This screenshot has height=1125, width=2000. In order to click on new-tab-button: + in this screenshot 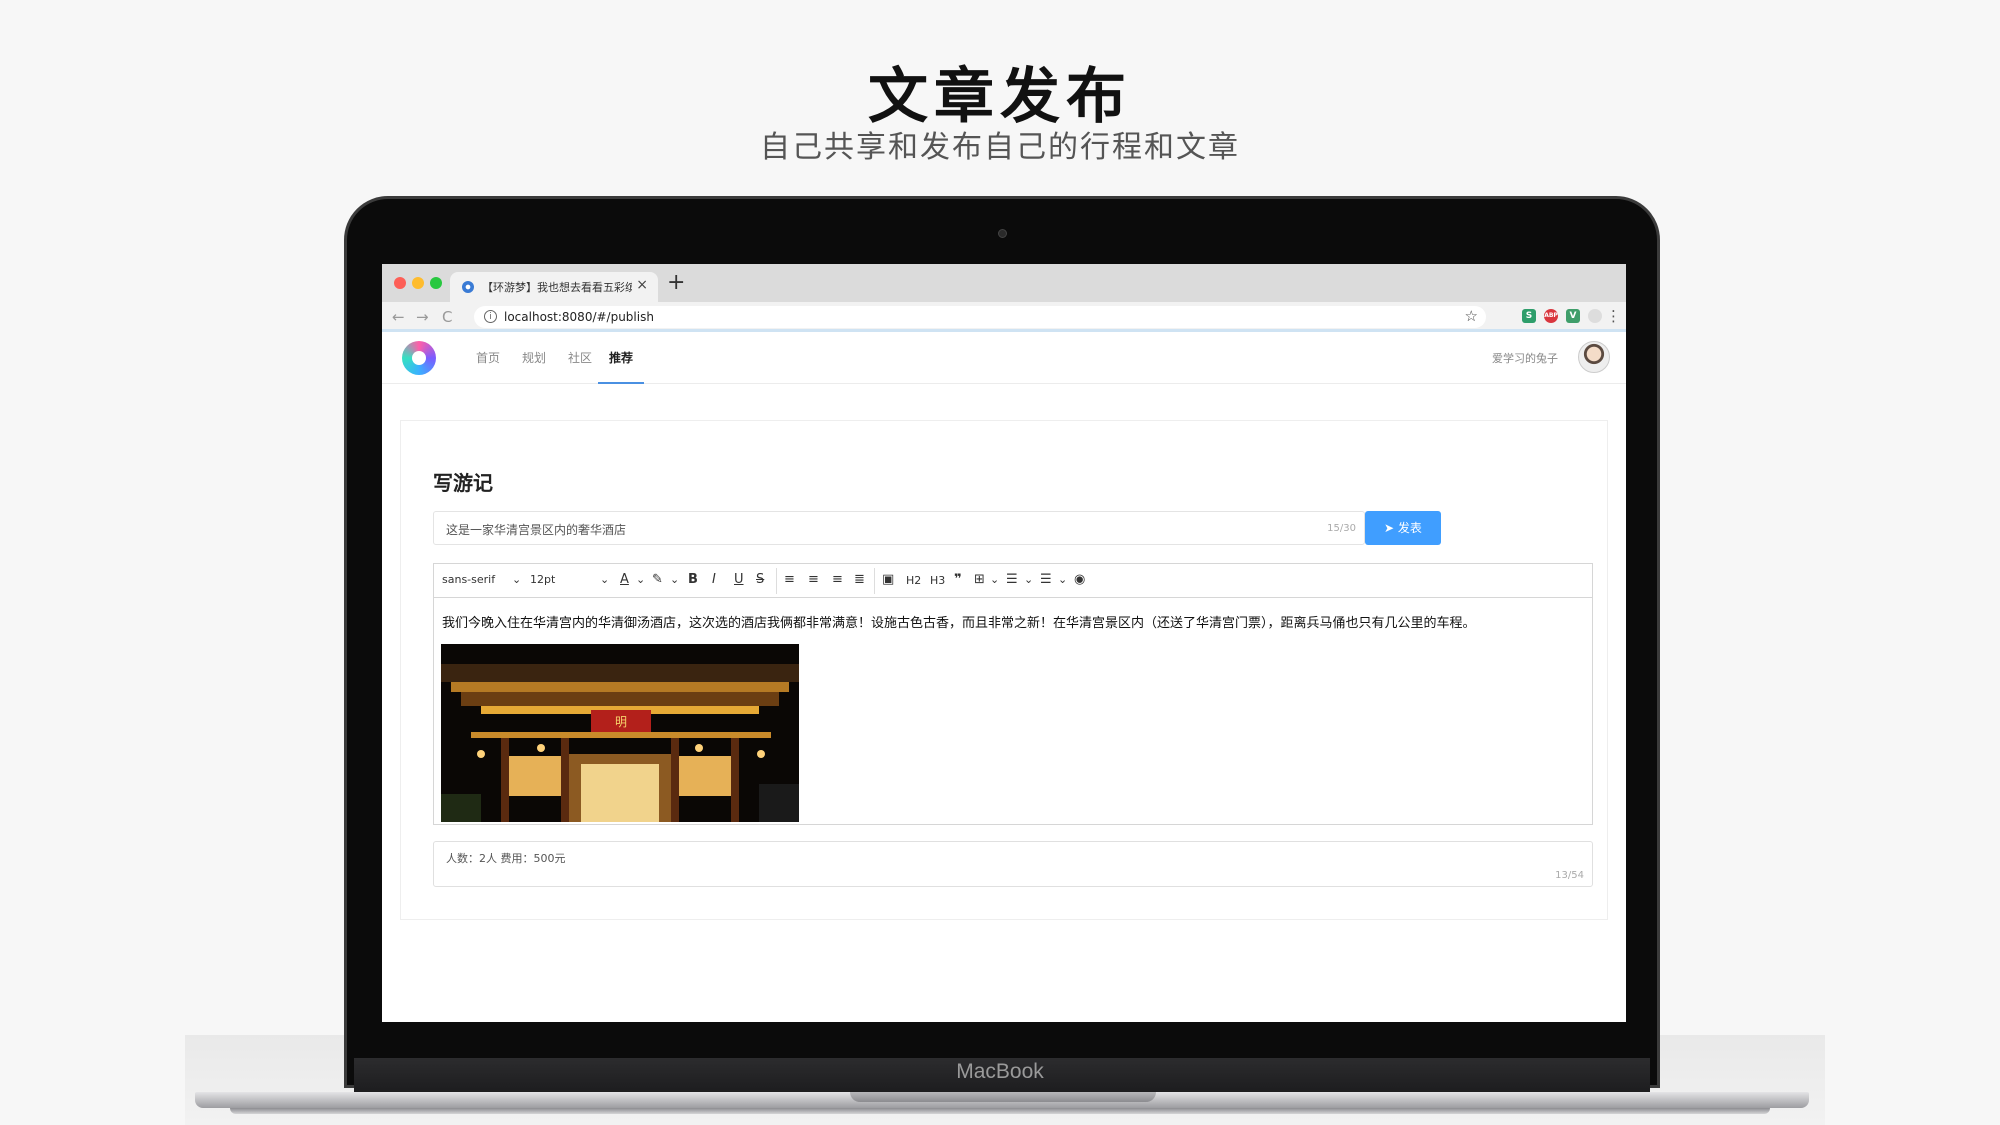, I will do `click(676, 282)`.